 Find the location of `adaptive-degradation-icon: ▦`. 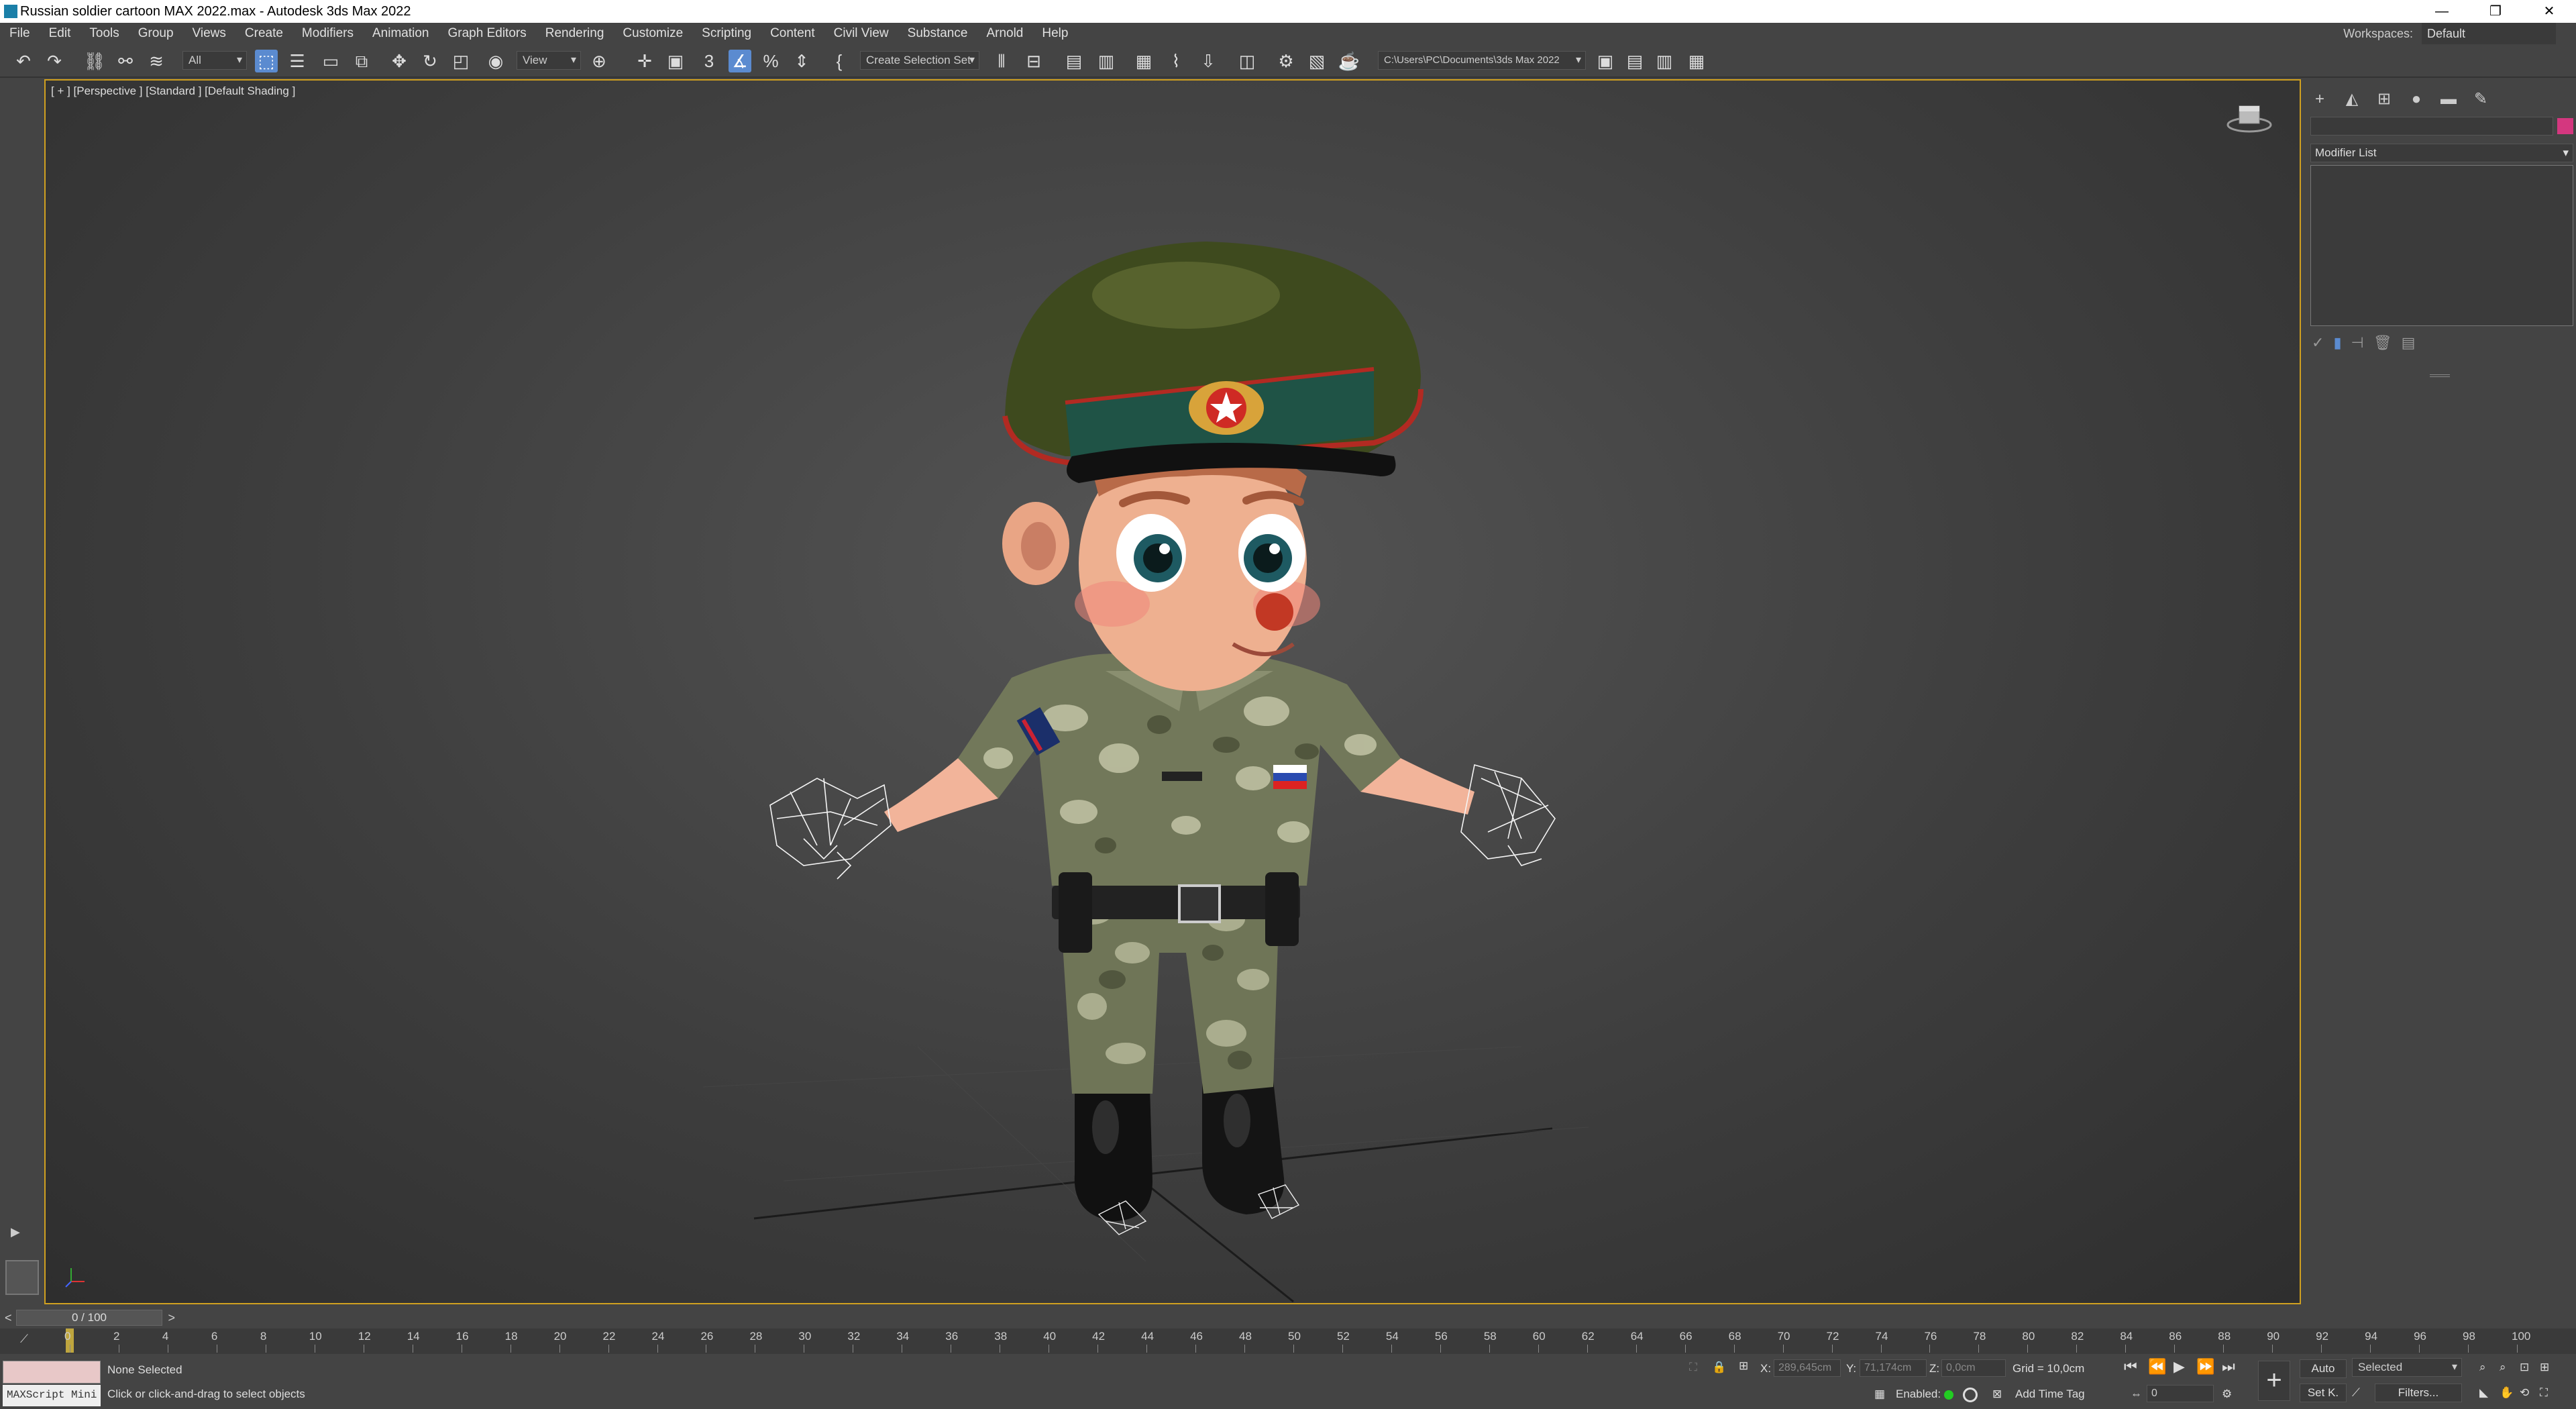

adaptive-degradation-icon: ▦ is located at coordinates (1879, 1394).